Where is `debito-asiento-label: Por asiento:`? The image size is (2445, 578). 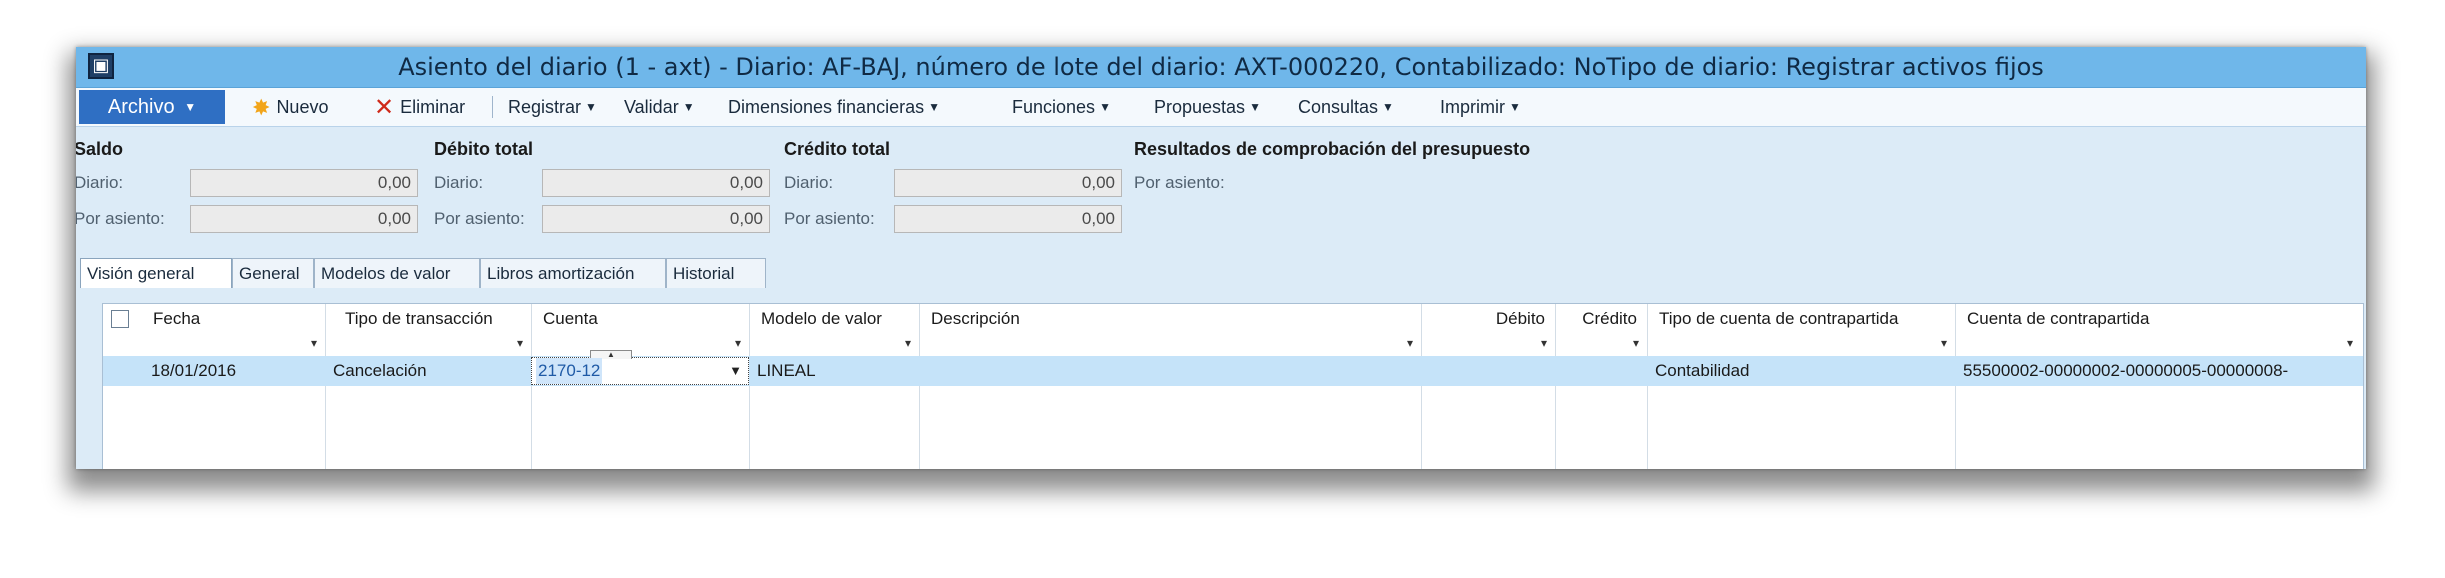 debito-asiento-label: Por asiento: is located at coordinates (479, 218).